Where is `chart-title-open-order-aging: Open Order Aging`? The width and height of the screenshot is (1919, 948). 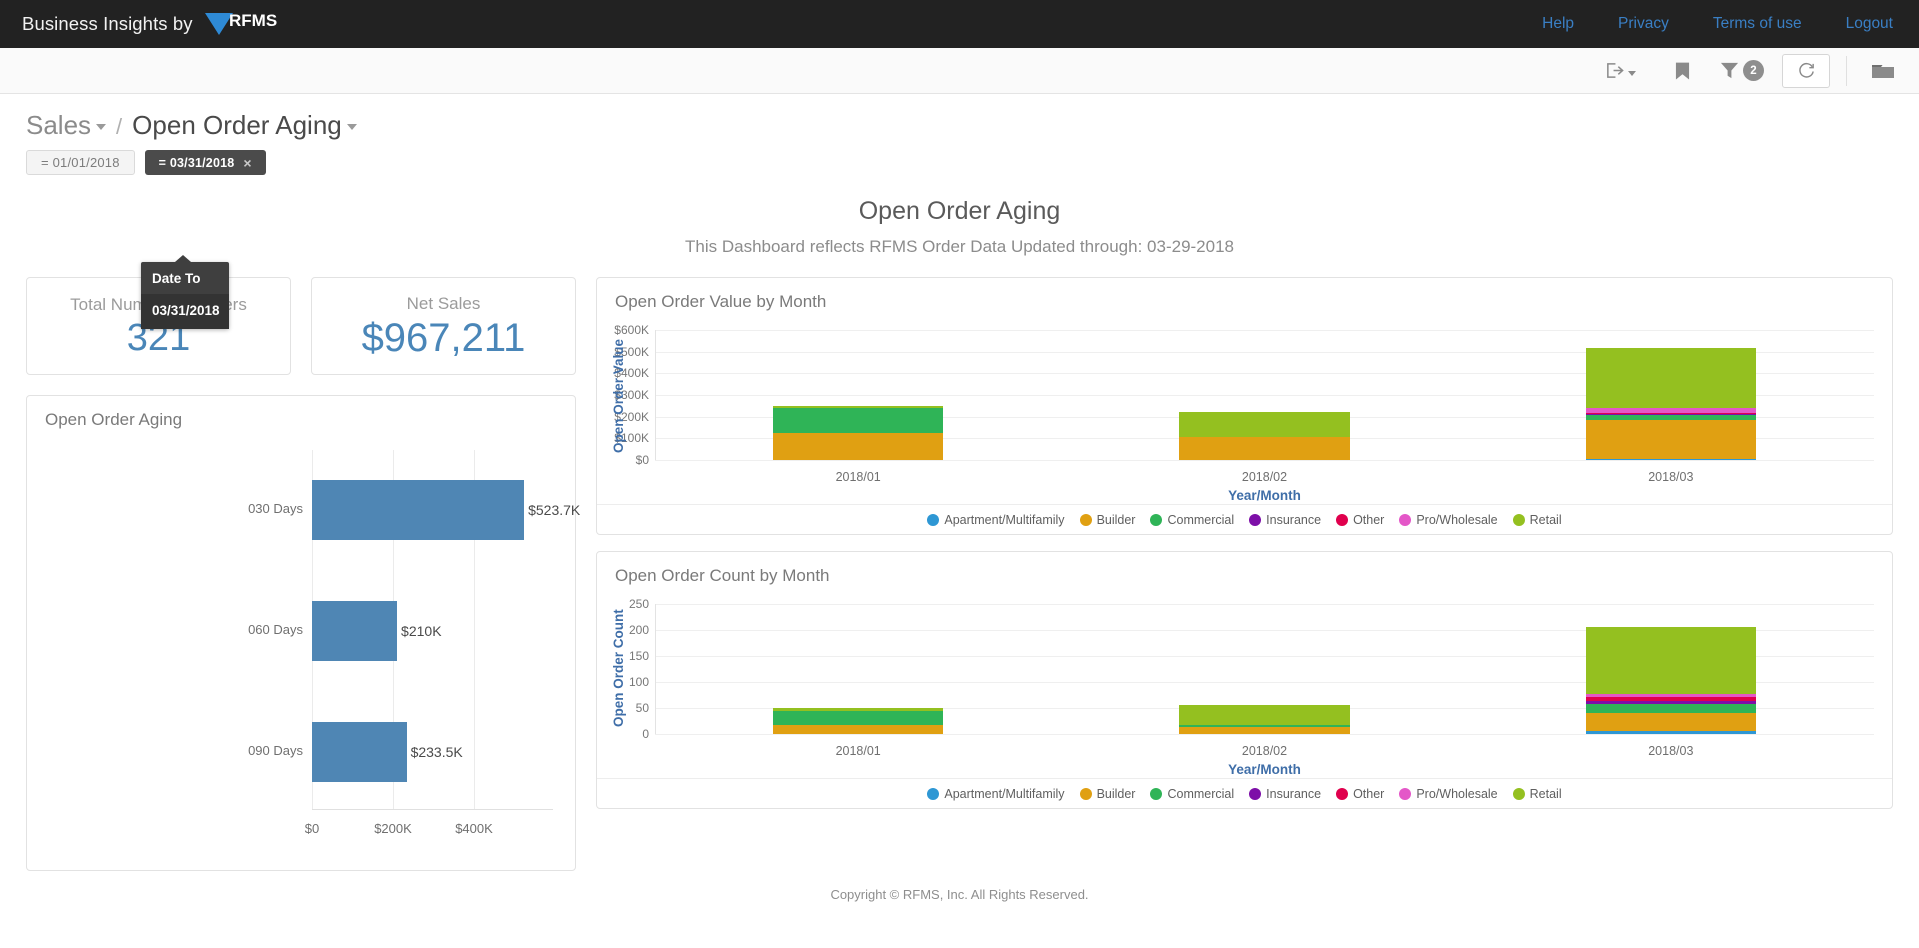 chart-title-open-order-aging: Open Order Aging is located at coordinates (114, 419).